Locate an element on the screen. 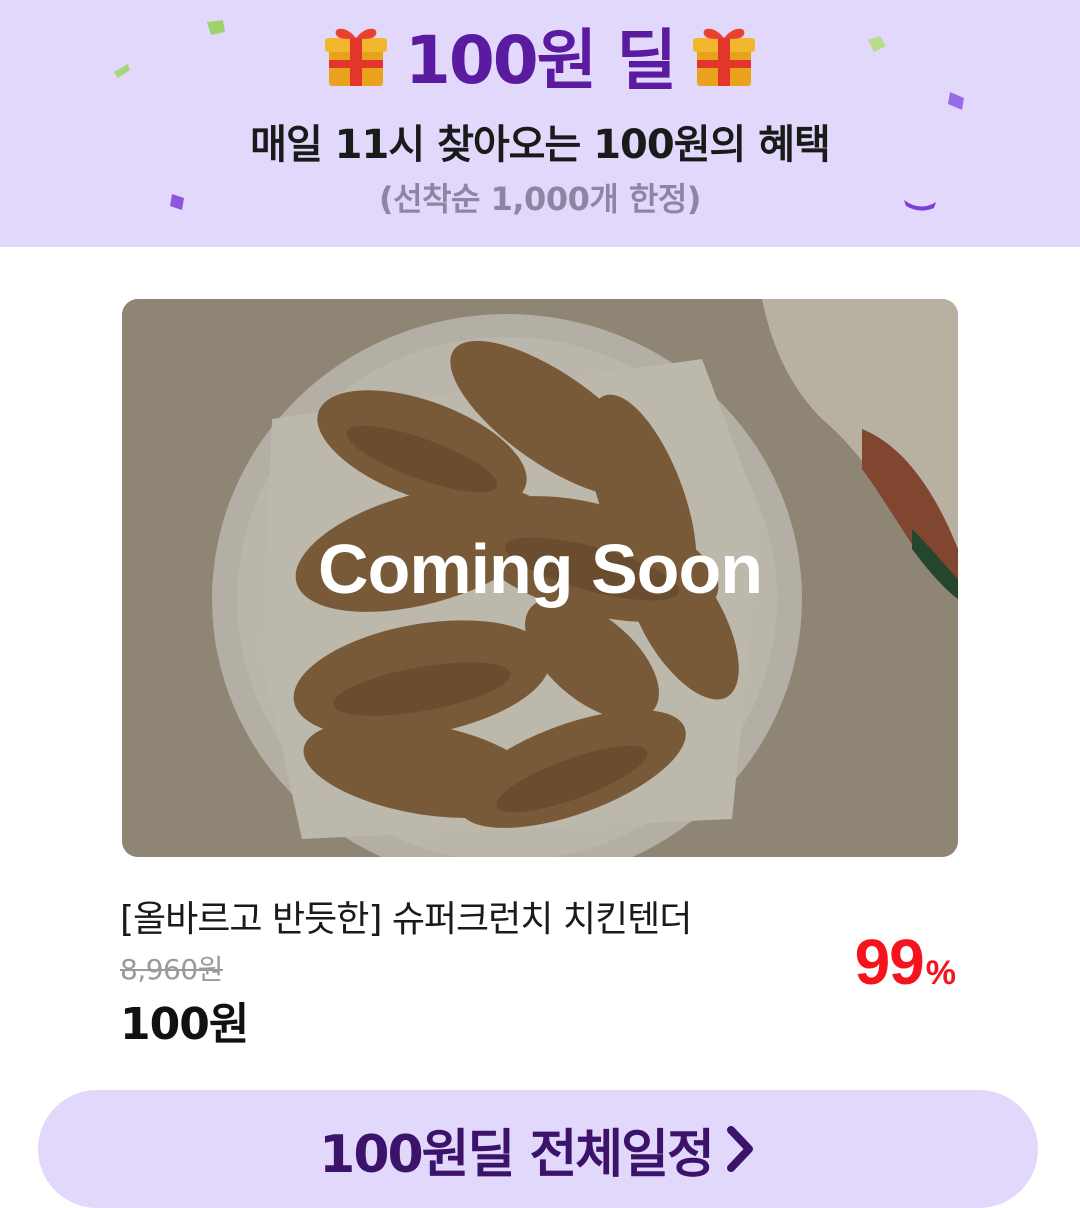 The width and height of the screenshot is (1080, 1208). product-name: [올바르고 반듯한] 슈퍼크런치 치킨텐더 is located at coordinates (406, 916).